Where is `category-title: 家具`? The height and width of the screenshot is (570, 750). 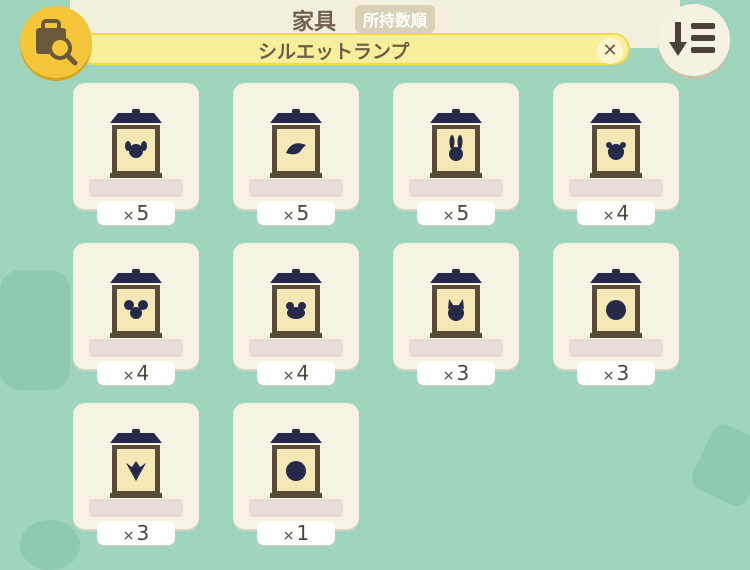
category-title: 家具 is located at coordinates (314, 22).